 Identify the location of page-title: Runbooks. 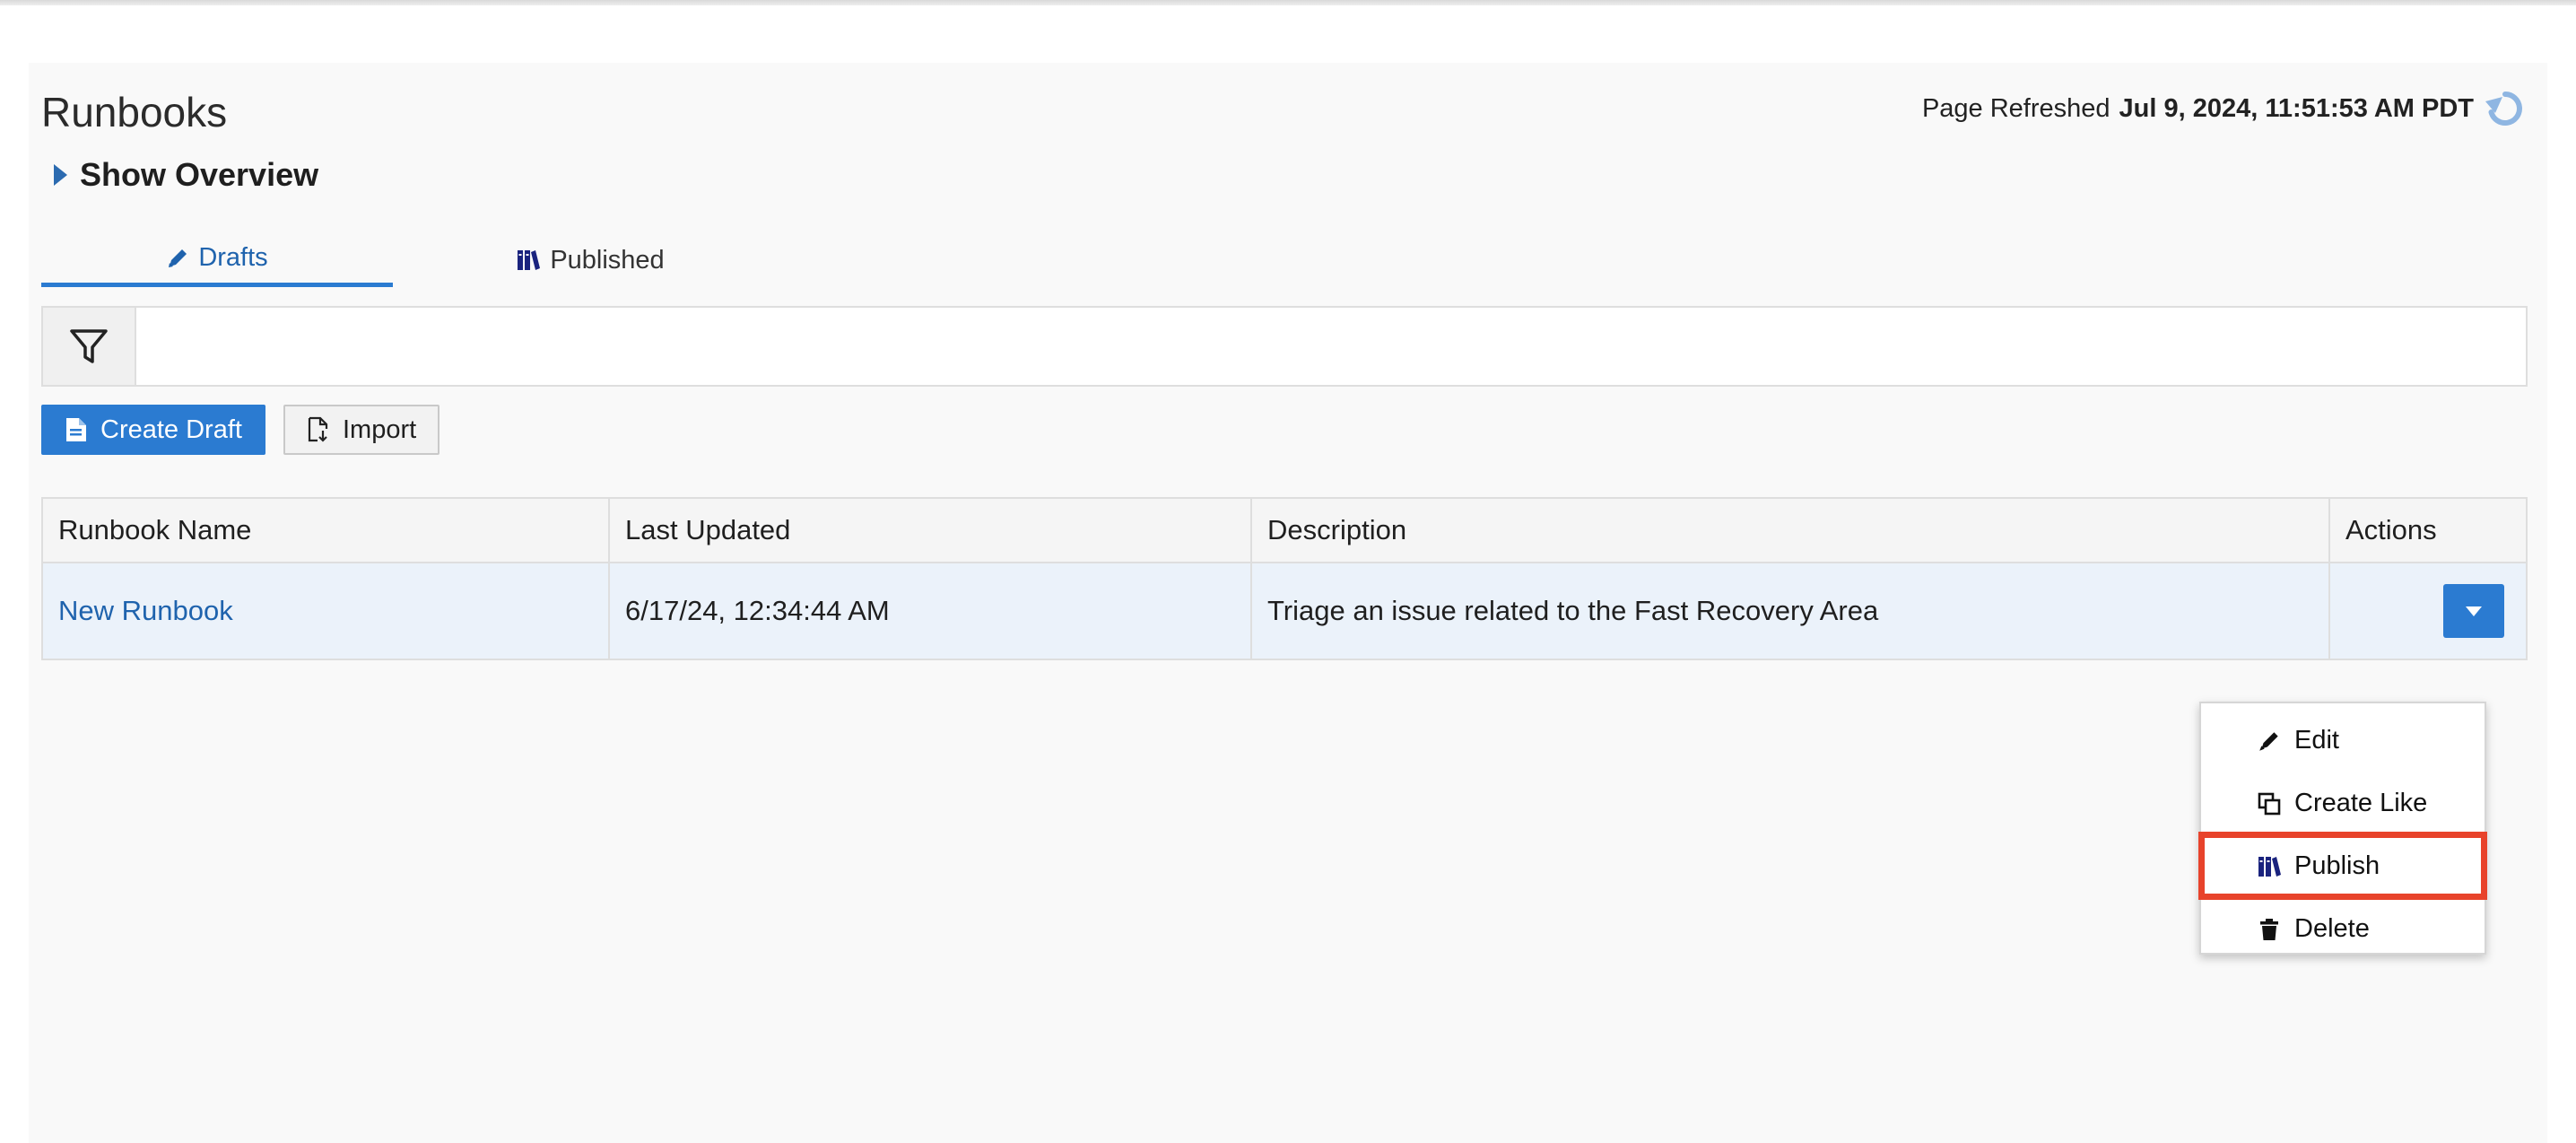
(134, 112).